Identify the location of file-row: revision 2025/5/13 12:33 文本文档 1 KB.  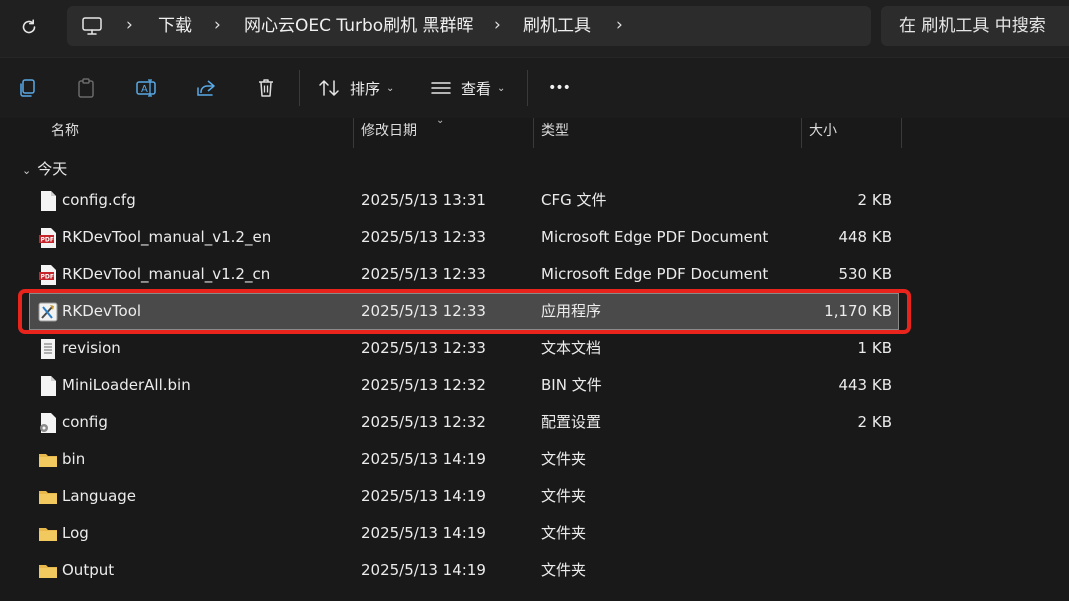
(464, 348).